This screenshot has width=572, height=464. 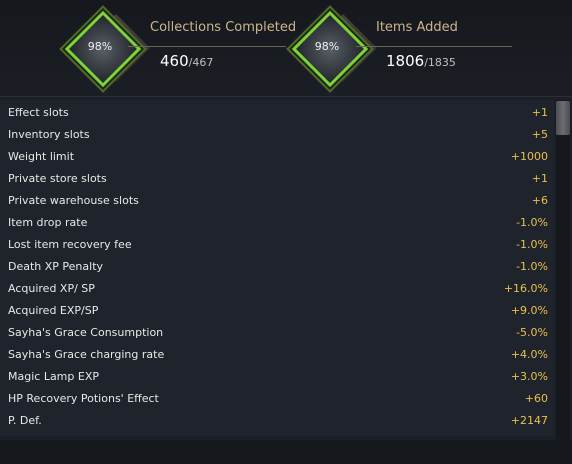 I want to click on stat-value: +3.0%, so click(x=529, y=376).